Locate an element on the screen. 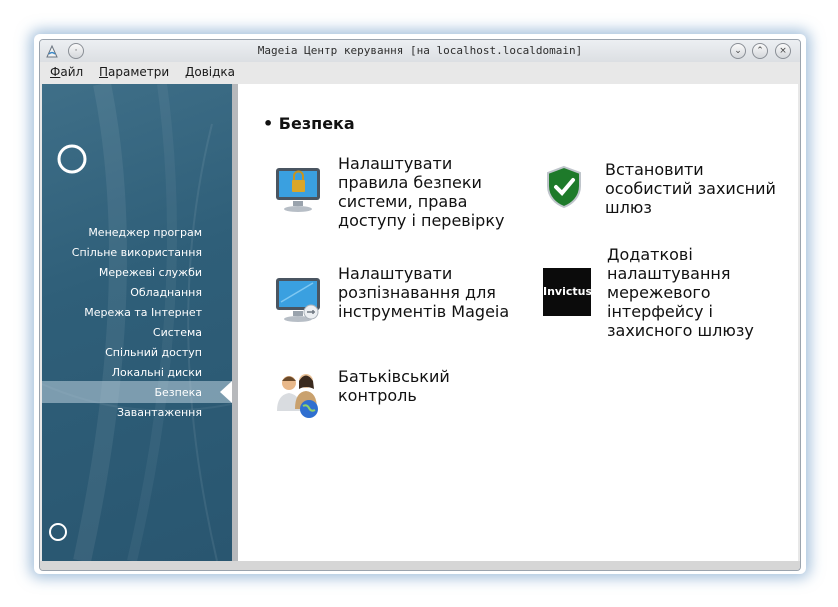  sidebar-active-arrow is located at coordinates (226, 392).